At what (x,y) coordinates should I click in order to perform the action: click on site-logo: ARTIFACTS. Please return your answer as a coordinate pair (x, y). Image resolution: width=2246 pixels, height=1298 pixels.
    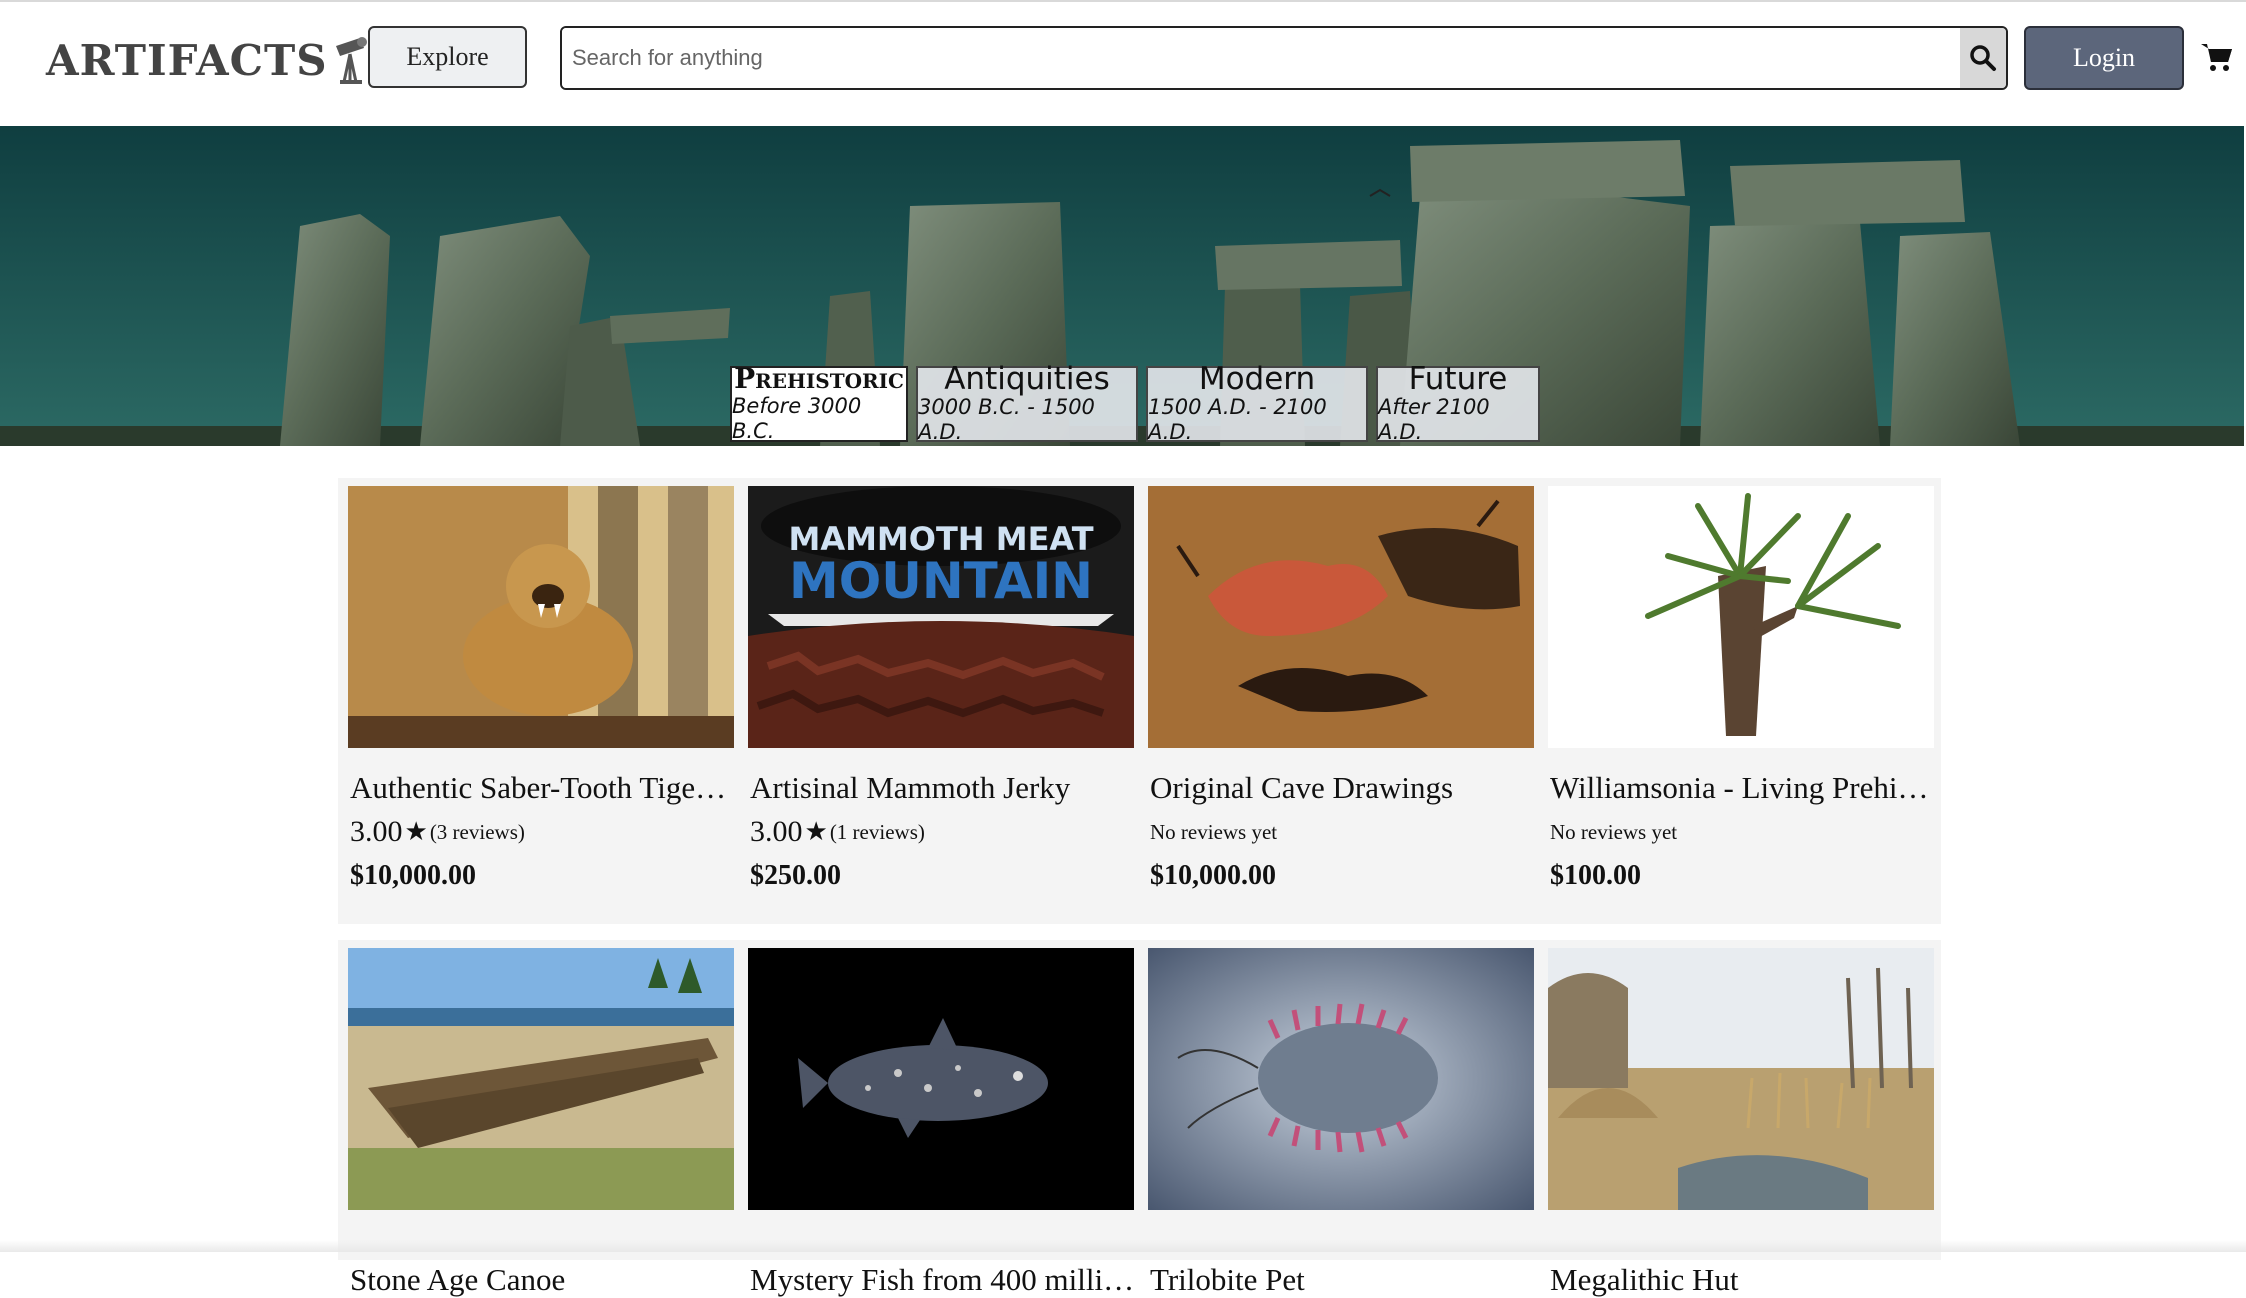
    Looking at the image, I should click on (210, 60).